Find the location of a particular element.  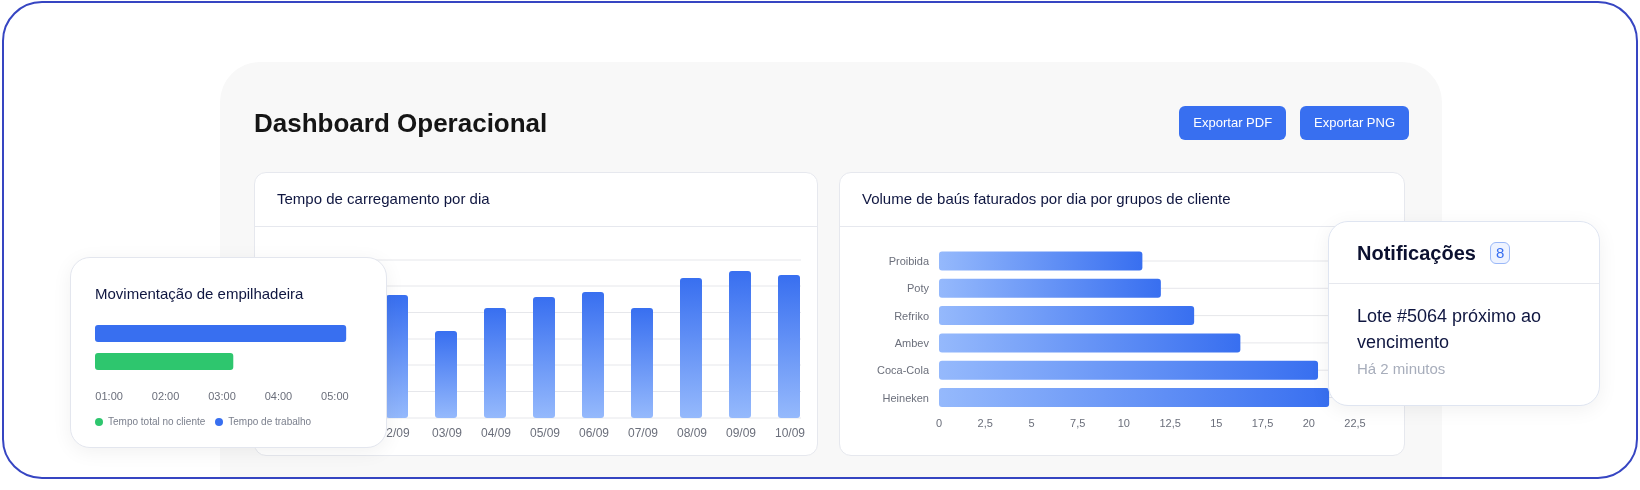

axis-label: 09/09 is located at coordinates (741, 433).